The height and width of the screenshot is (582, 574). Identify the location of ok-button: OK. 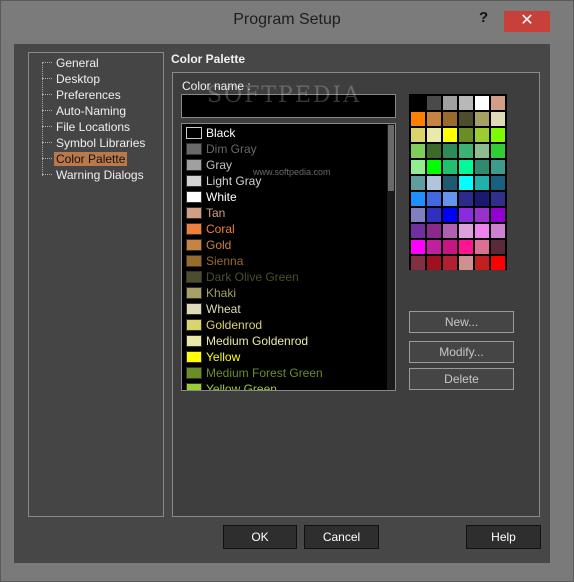
(260, 537).